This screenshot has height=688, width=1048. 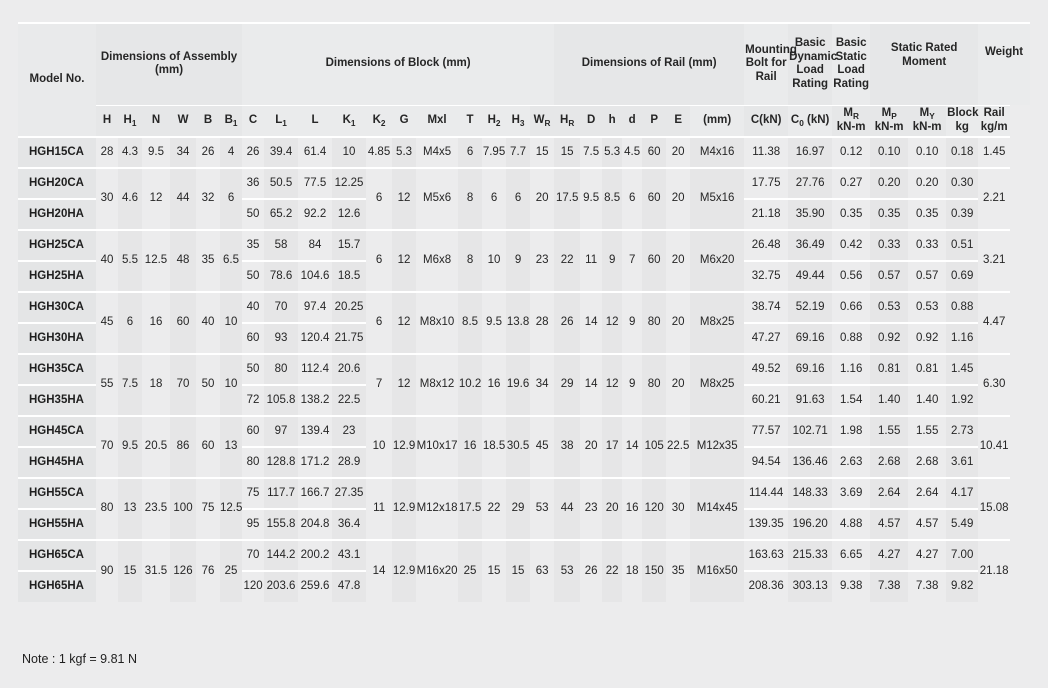 I want to click on model-no-cell: HGH55CA, so click(x=57, y=493).